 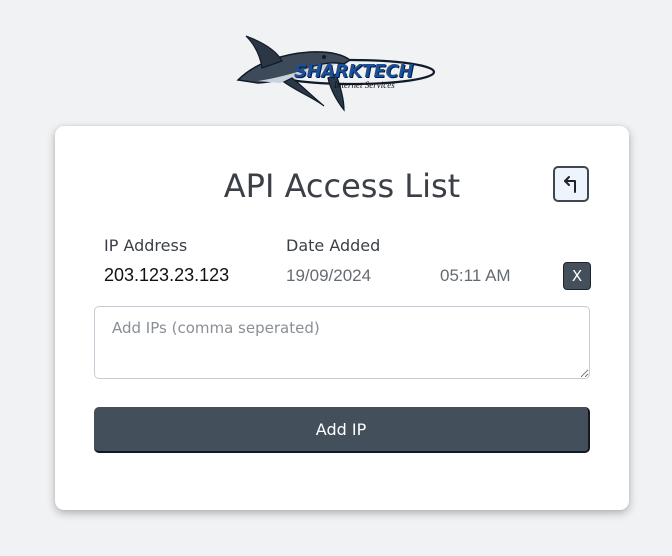 I want to click on remove-ip-button: X, so click(x=577, y=276).